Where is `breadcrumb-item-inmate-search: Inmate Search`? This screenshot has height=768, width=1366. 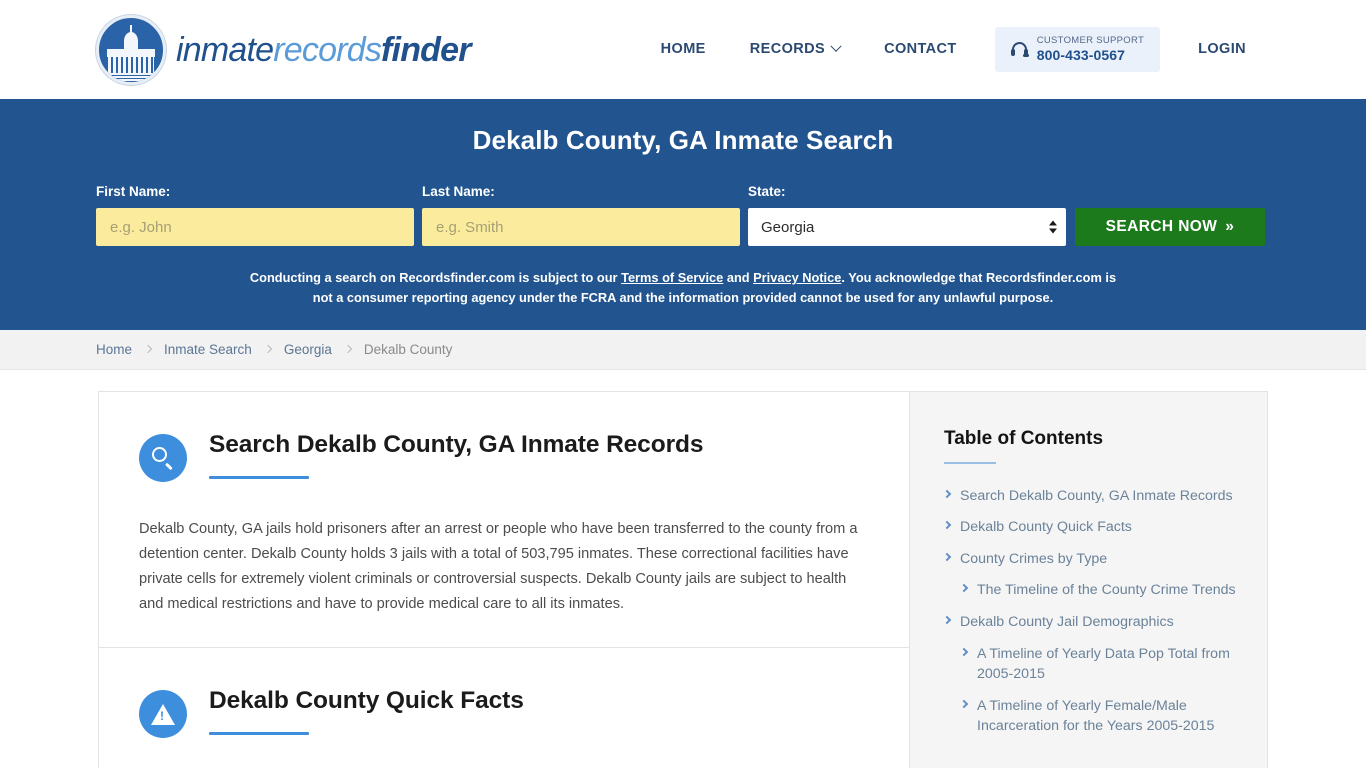
breadcrumb-item-inmate-search: Inmate Search is located at coordinates (208, 349).